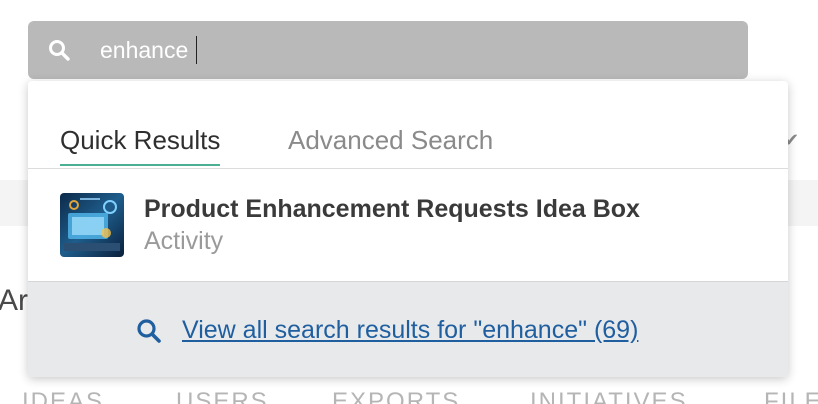 The width and height of the screenshot is (818, 404). What do you see at coordinates (609, 396) in the screenshot?
I see `nav-item-initiatives: INITIATIVES` at bounding box center [609, 396].